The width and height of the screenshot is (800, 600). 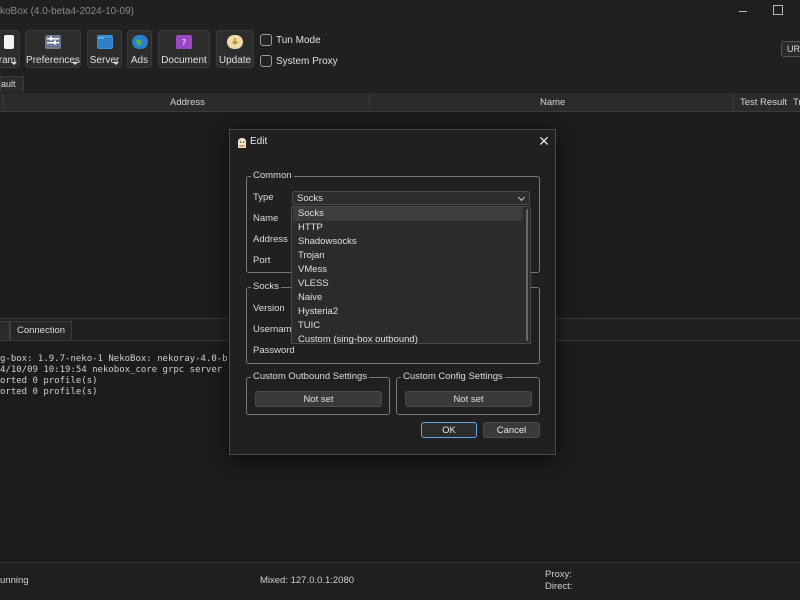 I want to click on type-option-naive: Naive, so click(x=408, y=298).